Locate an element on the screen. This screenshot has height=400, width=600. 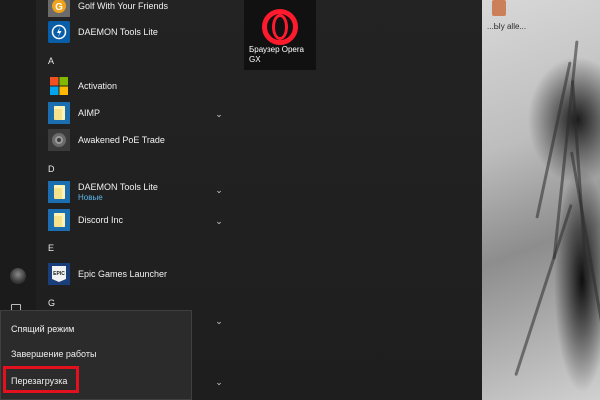
section-letter-e: E is located at coordinates (51, 248).